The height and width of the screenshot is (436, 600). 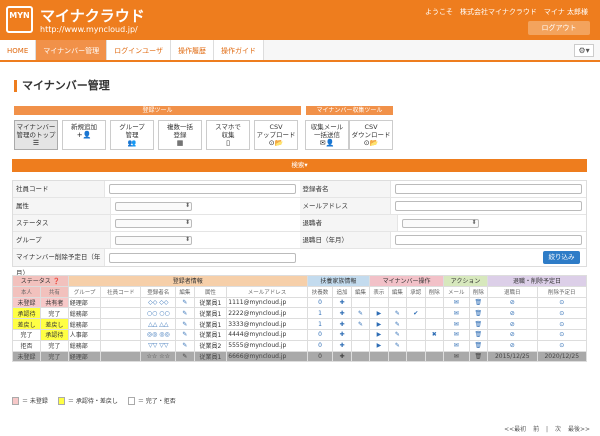 I want to click on approve-icon: ✔, so click(x=416, y=313).